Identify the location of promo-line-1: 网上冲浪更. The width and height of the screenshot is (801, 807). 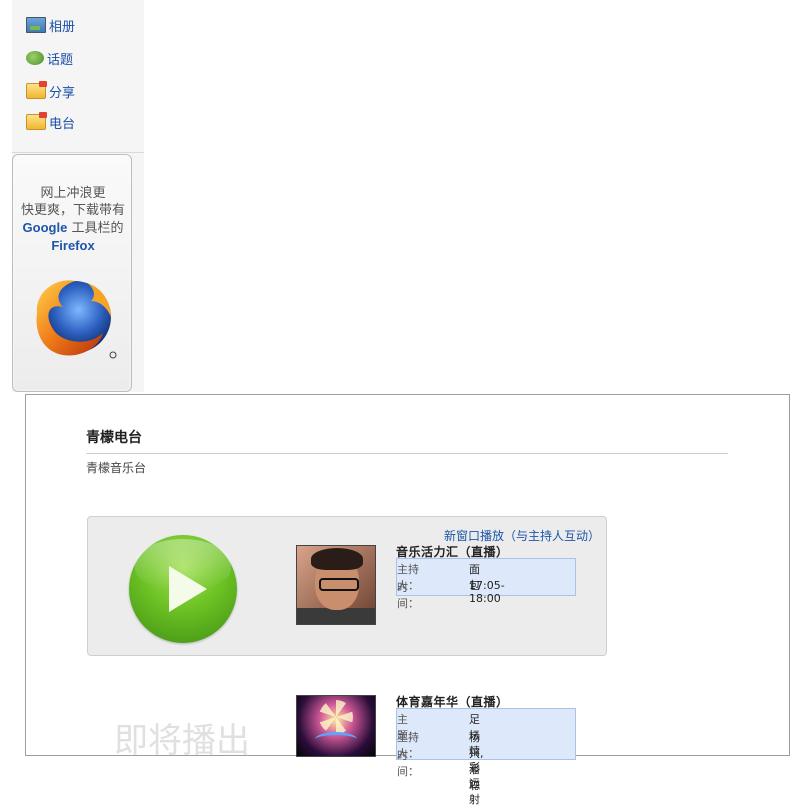
(73, 193).